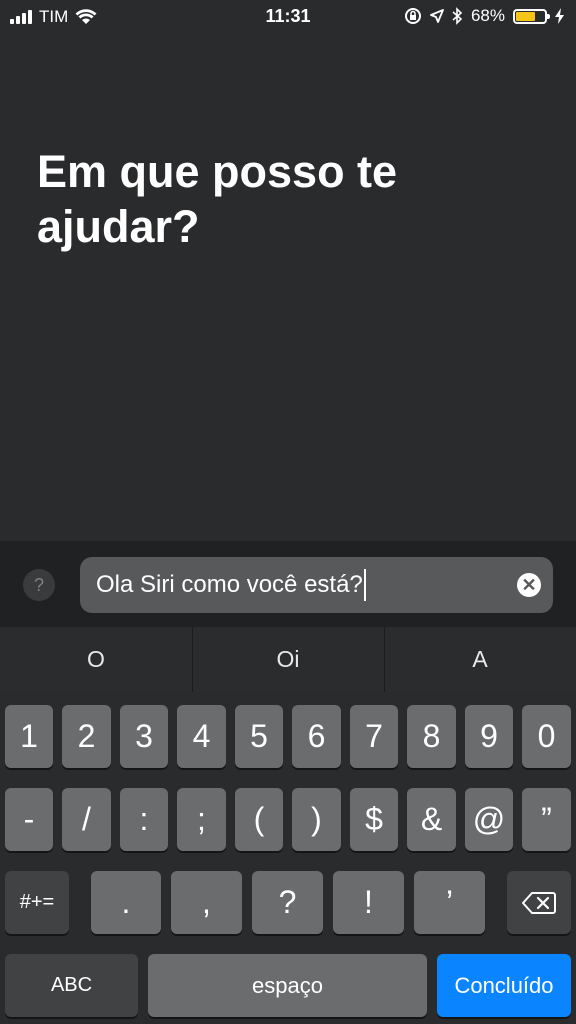  Describe the element at coordinates (201, 736) in the screenshot. I see `key-4: 4` at that location.